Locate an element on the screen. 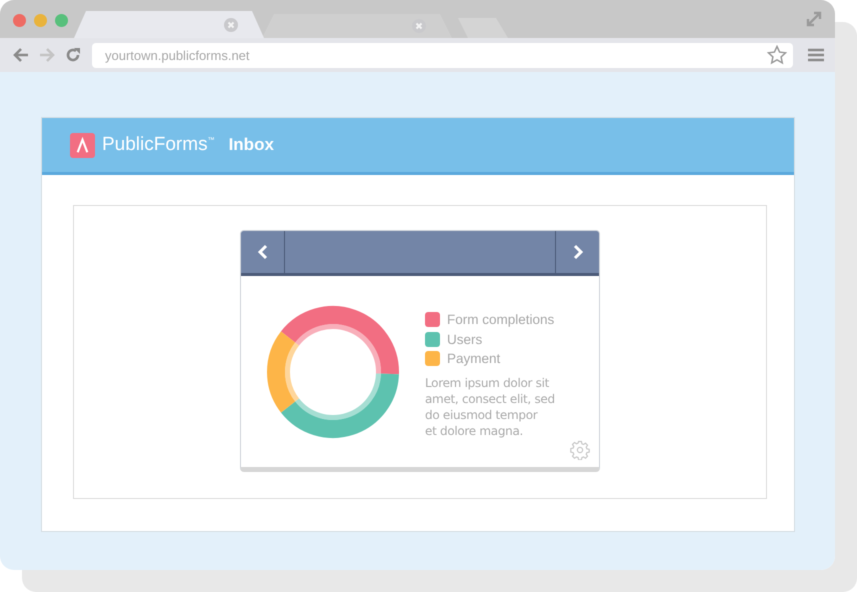 This screenshot has width=857, height=592. brand-name: PublicForms$^{™}$ is located at coordinates (158, 145).